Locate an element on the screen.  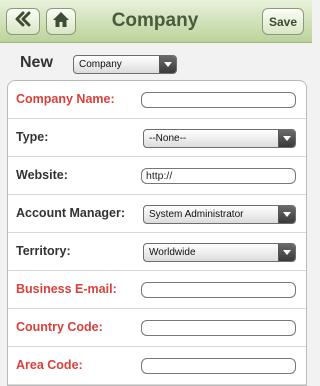
page-title: Company is located at coordinates (155, 20).